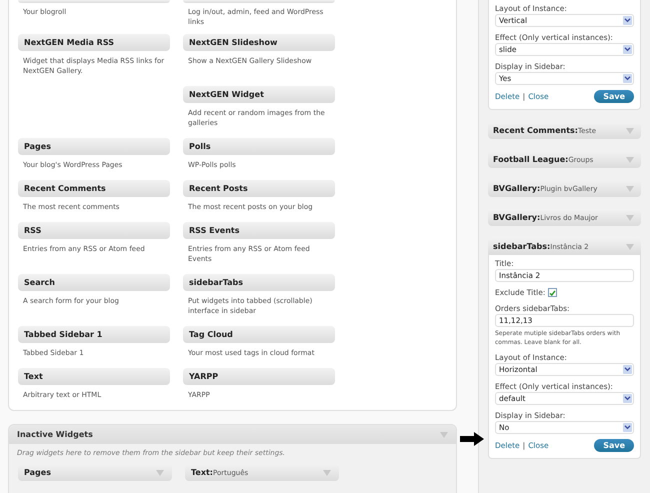  What do you see at coordinates (259, 188) in the screenshot?
I see `widget-header: Recent Posts` at bounding box center [259, 188].